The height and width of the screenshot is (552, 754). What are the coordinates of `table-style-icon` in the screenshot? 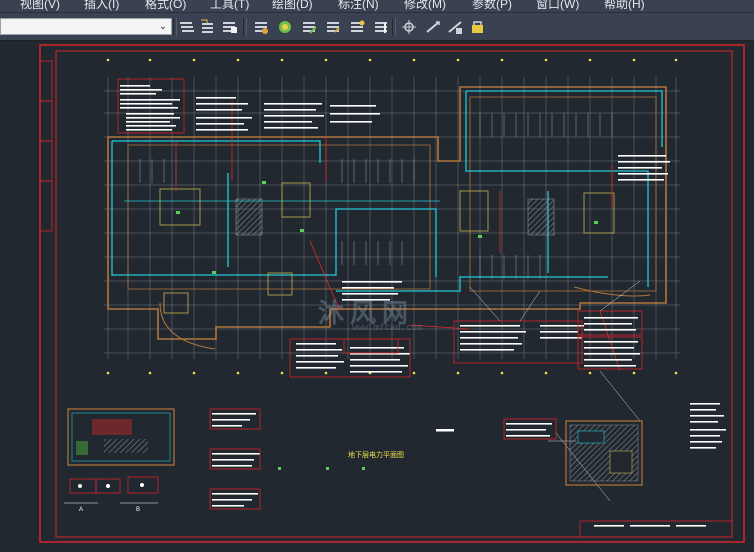 It's located at (455, 27).